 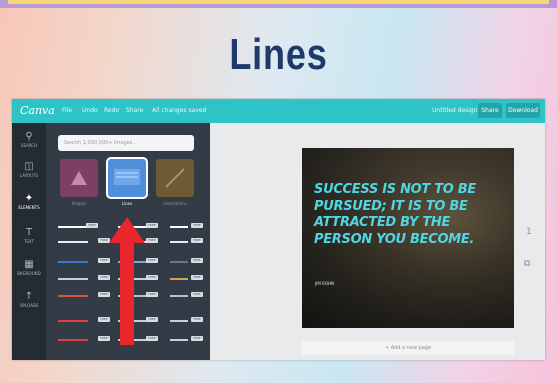 I want to click on menu-file: File, so click(x=67, y=110).